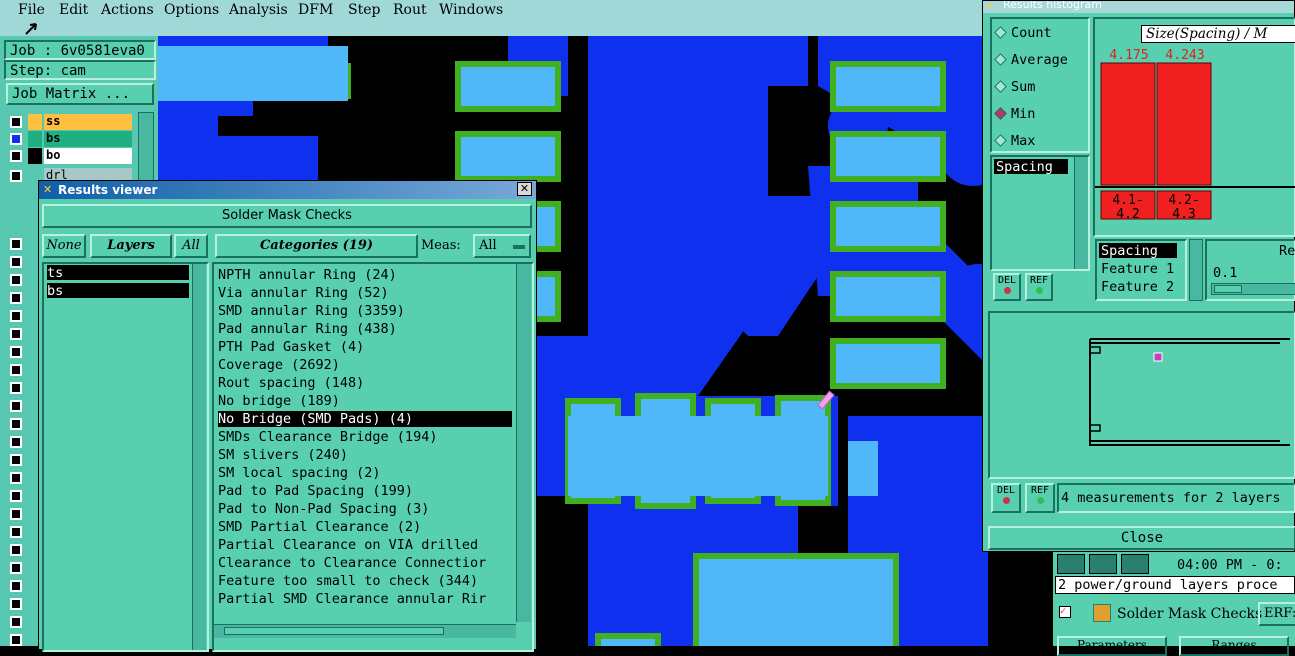  Describe the element at coordinates (519, 247) in the screenshot. I see `dropdown-icon` at that location.